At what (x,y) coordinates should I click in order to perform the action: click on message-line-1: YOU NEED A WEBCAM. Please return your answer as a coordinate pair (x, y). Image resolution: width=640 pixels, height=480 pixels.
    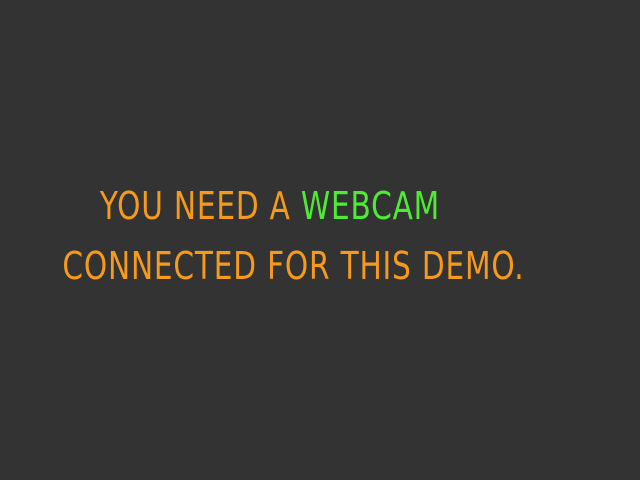
    Looking at the image, I should click on (249, 206).